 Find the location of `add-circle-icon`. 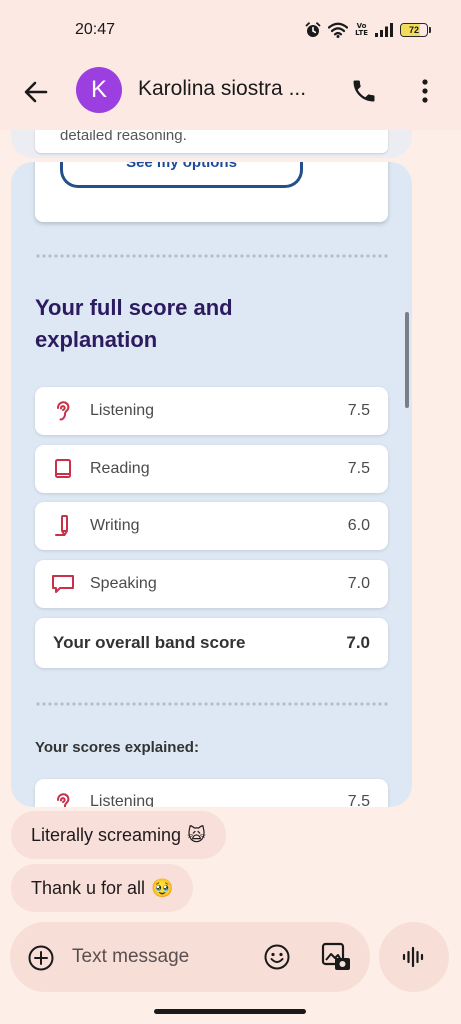

add-circle-icon is located at coordinates (41, 958).